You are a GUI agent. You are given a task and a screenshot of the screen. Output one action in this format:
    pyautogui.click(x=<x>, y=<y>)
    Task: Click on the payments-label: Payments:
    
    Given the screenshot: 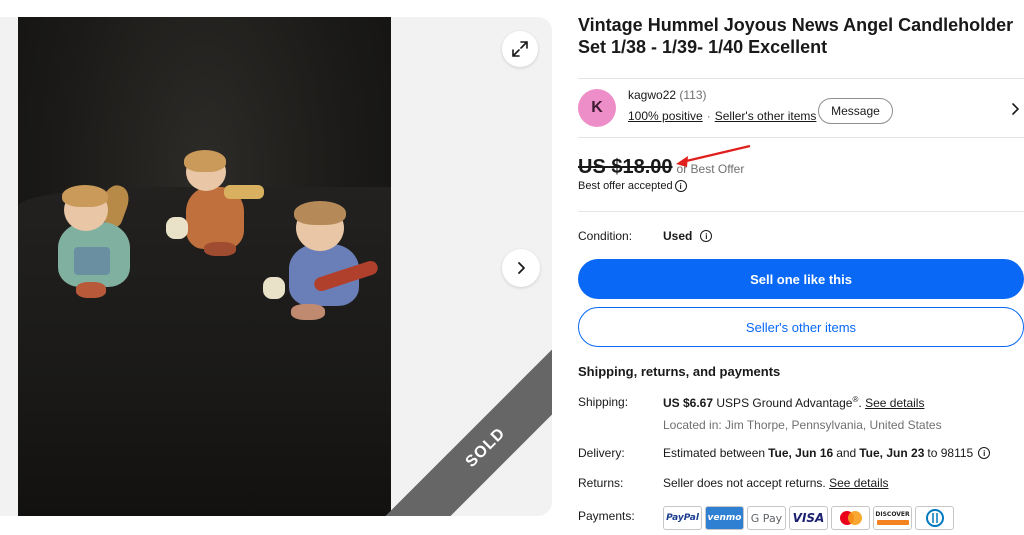 What is the action you would take?
    pyautogui.click(x=606, y=516)
    